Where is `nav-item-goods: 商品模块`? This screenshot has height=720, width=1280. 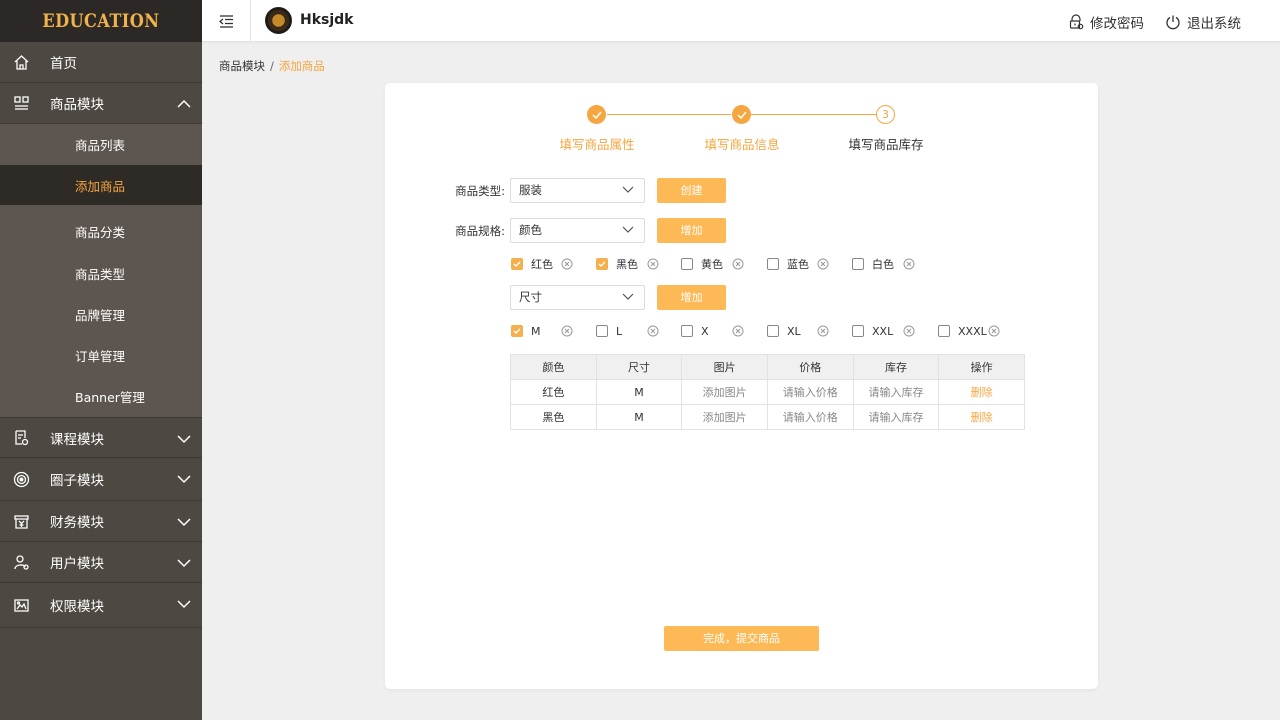 nav-item-goods: 商品模块 is located at coordinates (101, 103).